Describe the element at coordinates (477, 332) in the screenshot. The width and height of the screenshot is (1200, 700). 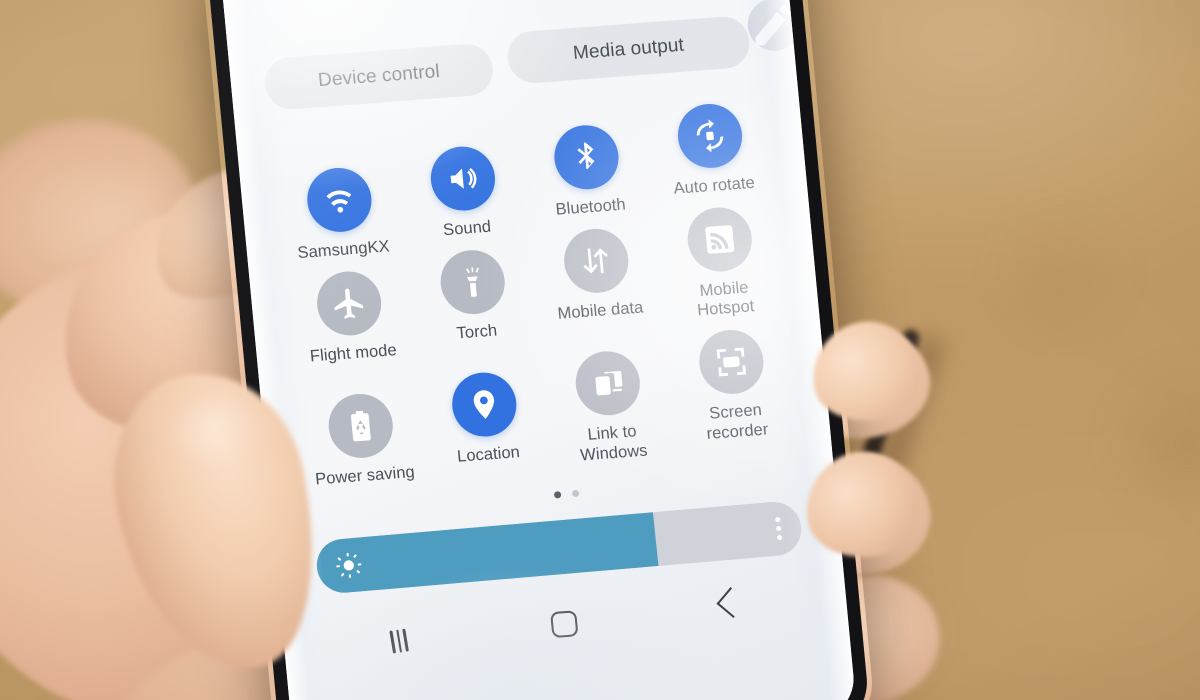
I see `toggle-label: Torch` at that location.